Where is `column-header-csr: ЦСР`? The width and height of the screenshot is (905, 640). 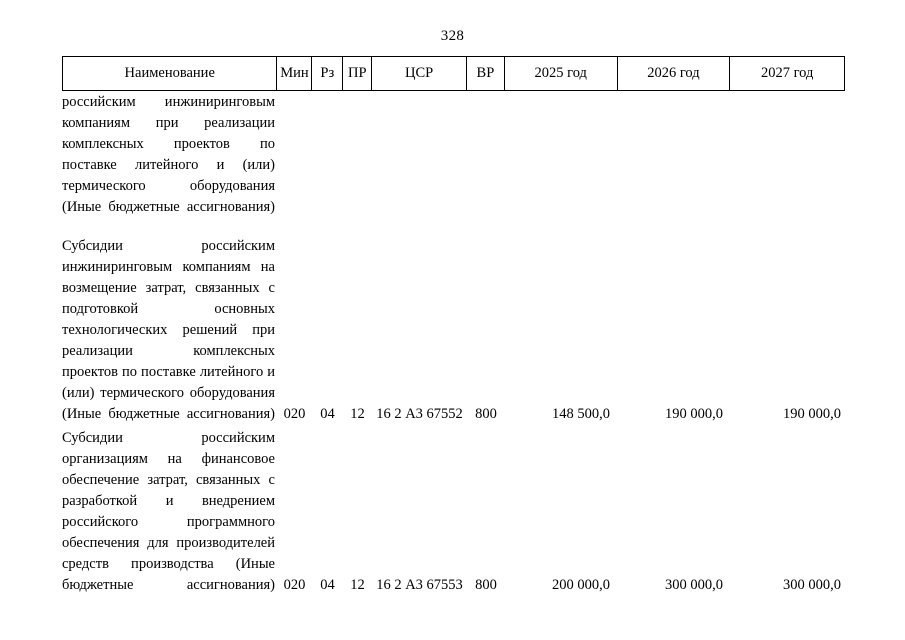 column-header-csr: ЦСР is located at coordinates (419, 73).